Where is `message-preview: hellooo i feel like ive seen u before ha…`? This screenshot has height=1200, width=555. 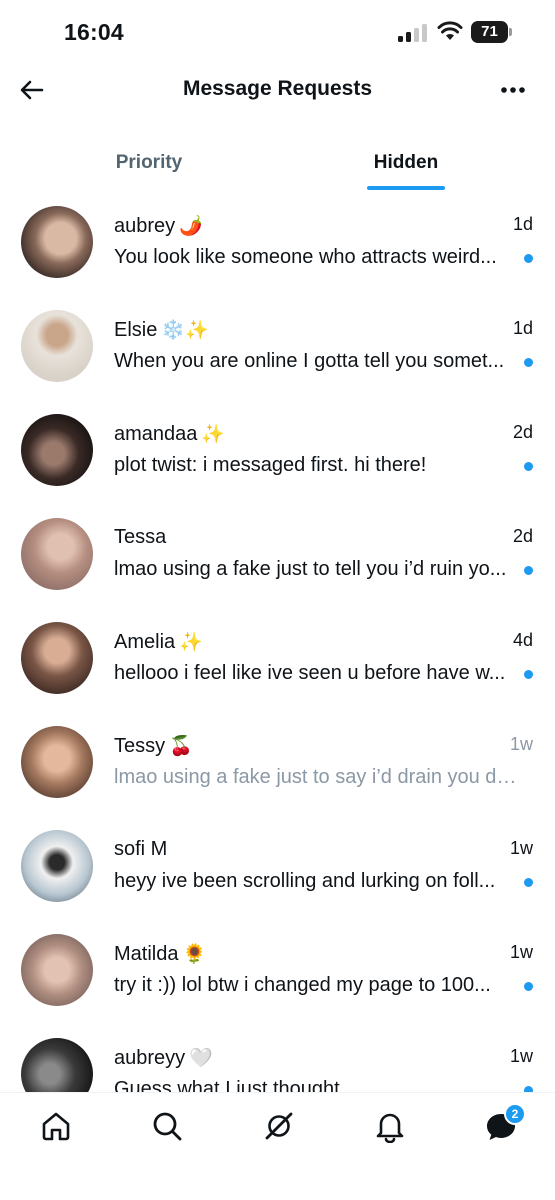
message-preview: hellooo i feel like ive seen u before ha… is located at coordinates (310, 673).